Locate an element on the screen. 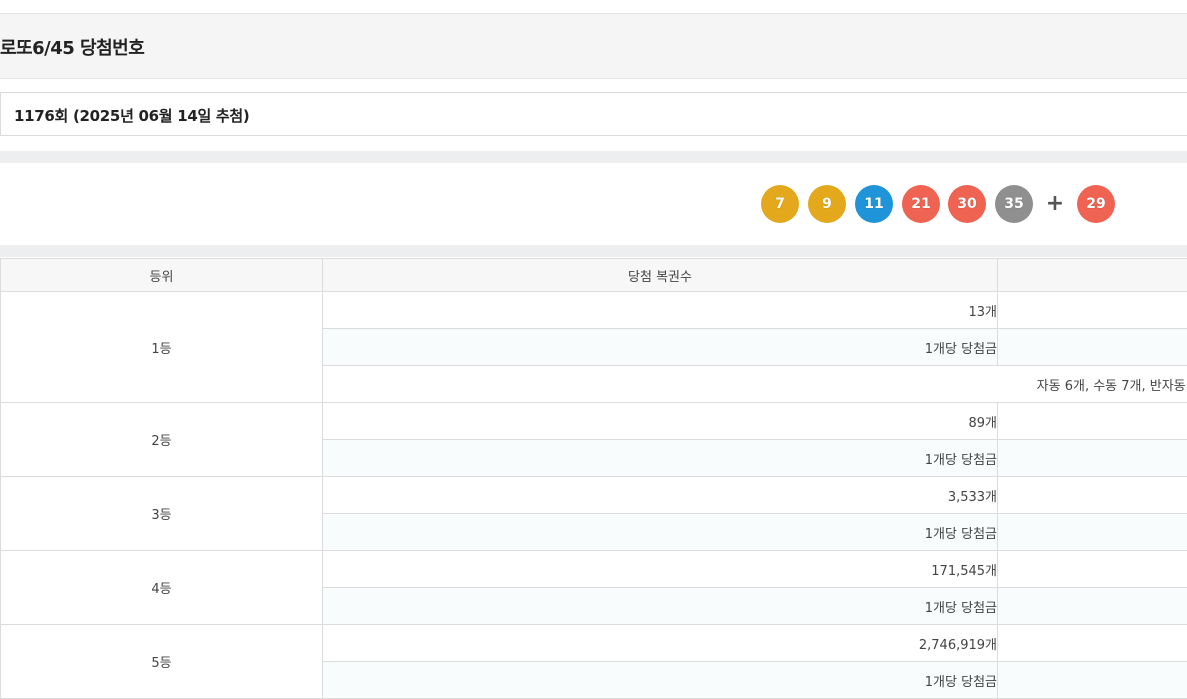 The image size is (1187, 699). ball-6: 35 is located at coordinates (1014, 204).